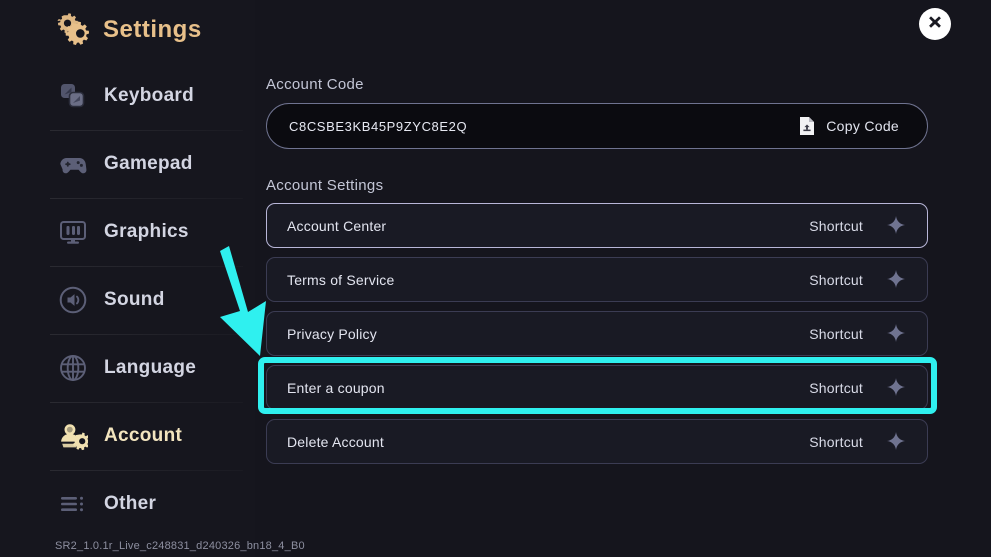 The height and width of the screenshot is (557, 991). I want to click on row-delete-account: Delete Account Shortcut, so click(597, 441).